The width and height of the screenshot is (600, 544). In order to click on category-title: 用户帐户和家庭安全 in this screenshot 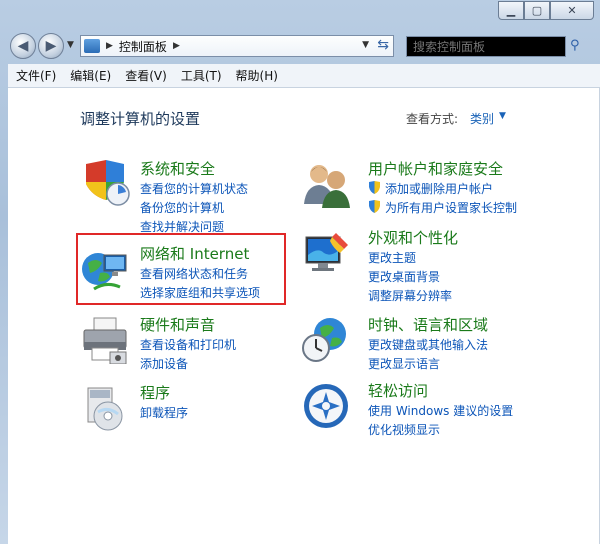, I will do `click(435, 168)`.